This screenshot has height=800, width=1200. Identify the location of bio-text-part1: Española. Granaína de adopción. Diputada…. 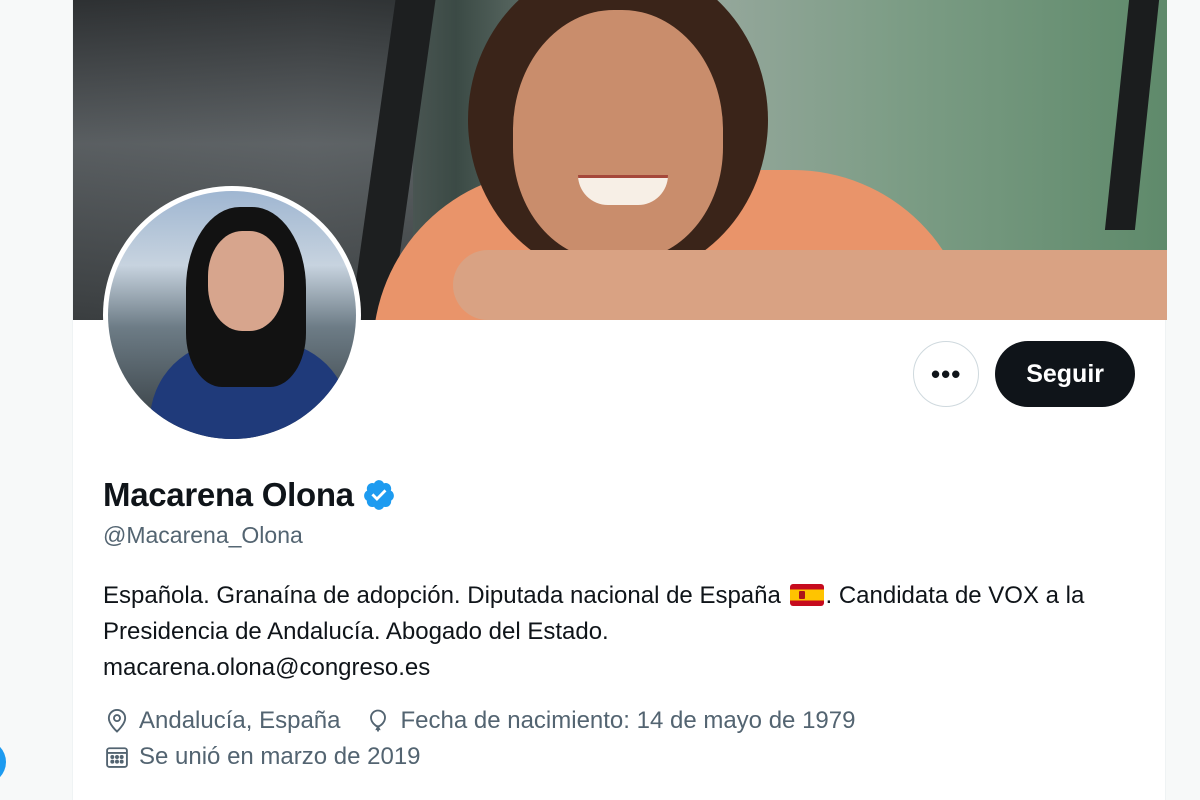
(445, 595).